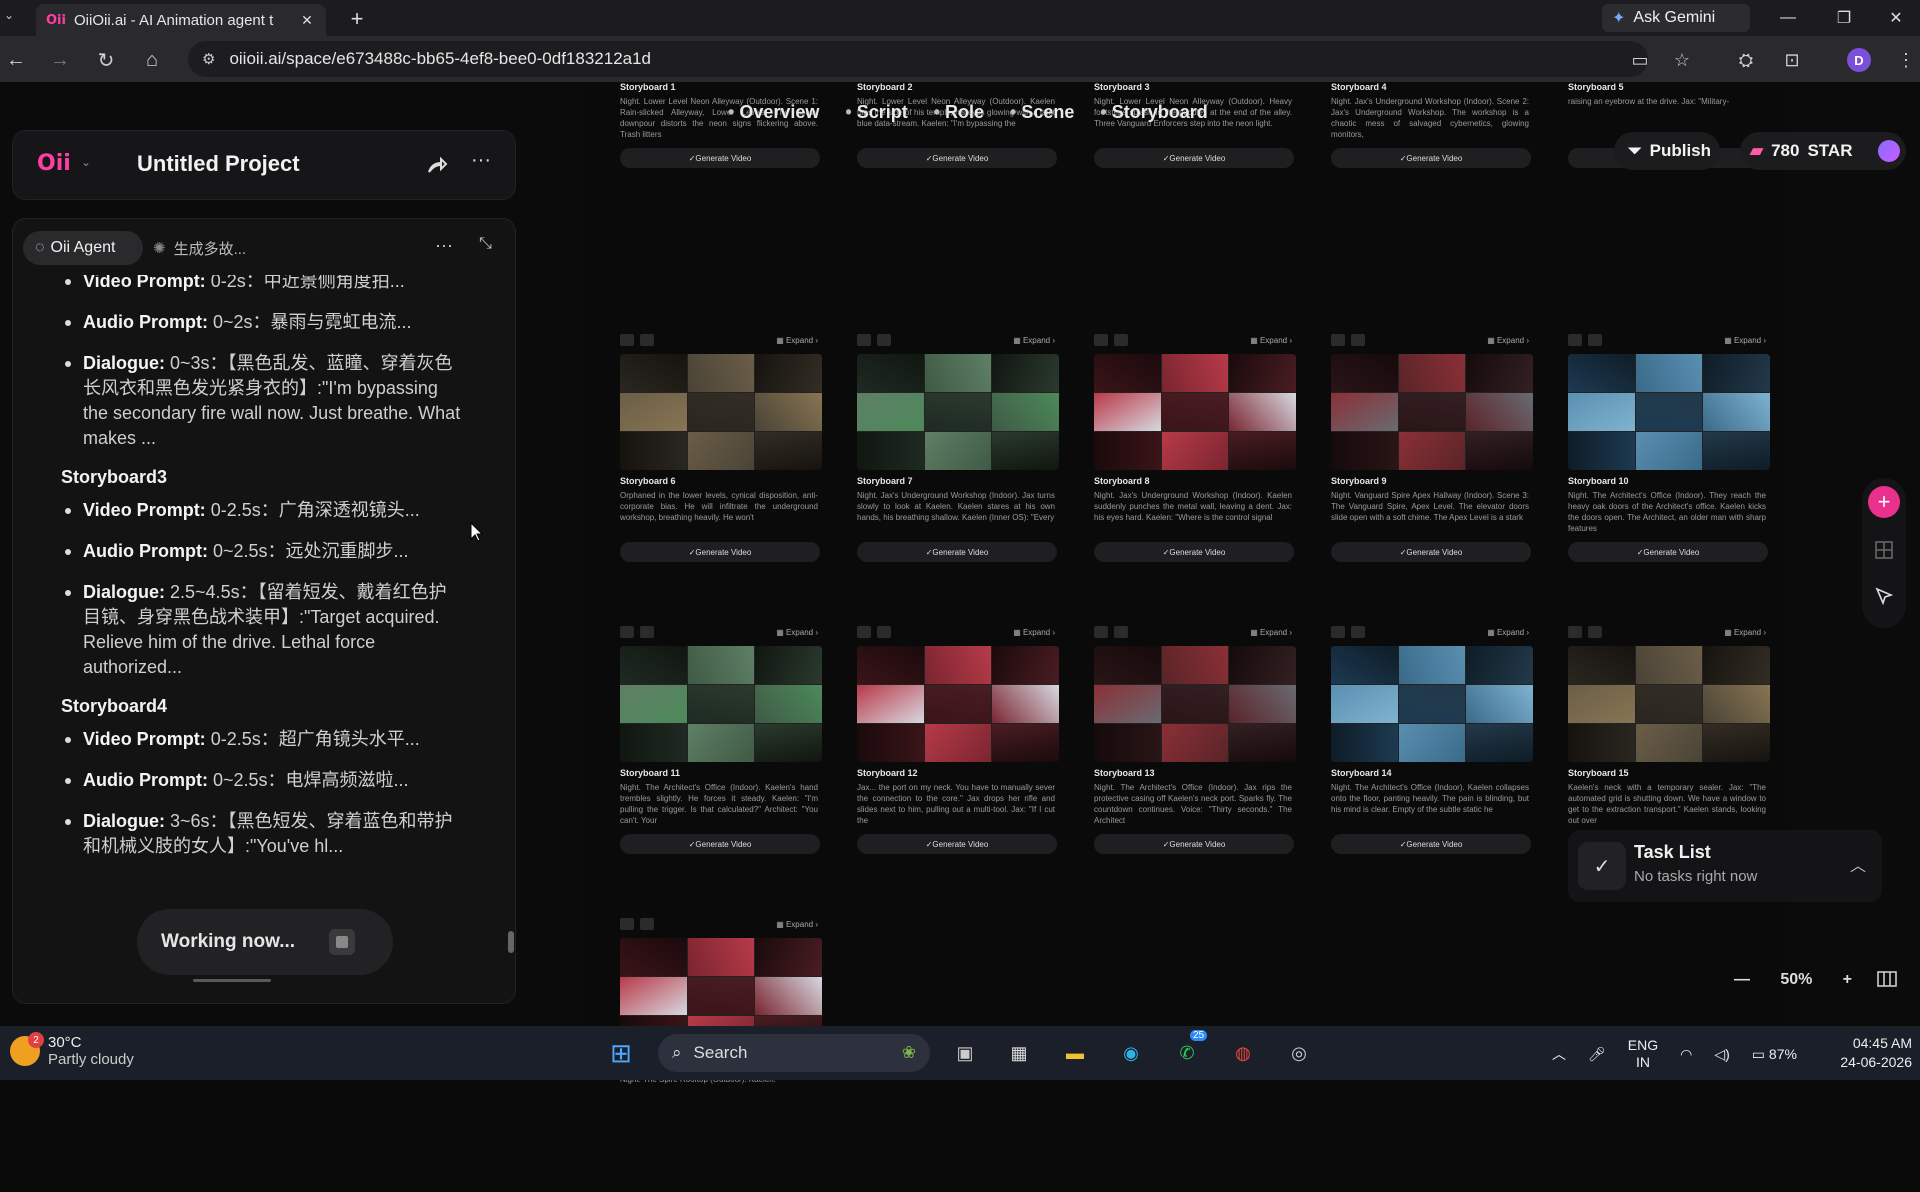 The image size is (1920, 1192). Describe the element at coordinates (481, 160) in the screenshot. I see `more-options-icon: ···` at that location.